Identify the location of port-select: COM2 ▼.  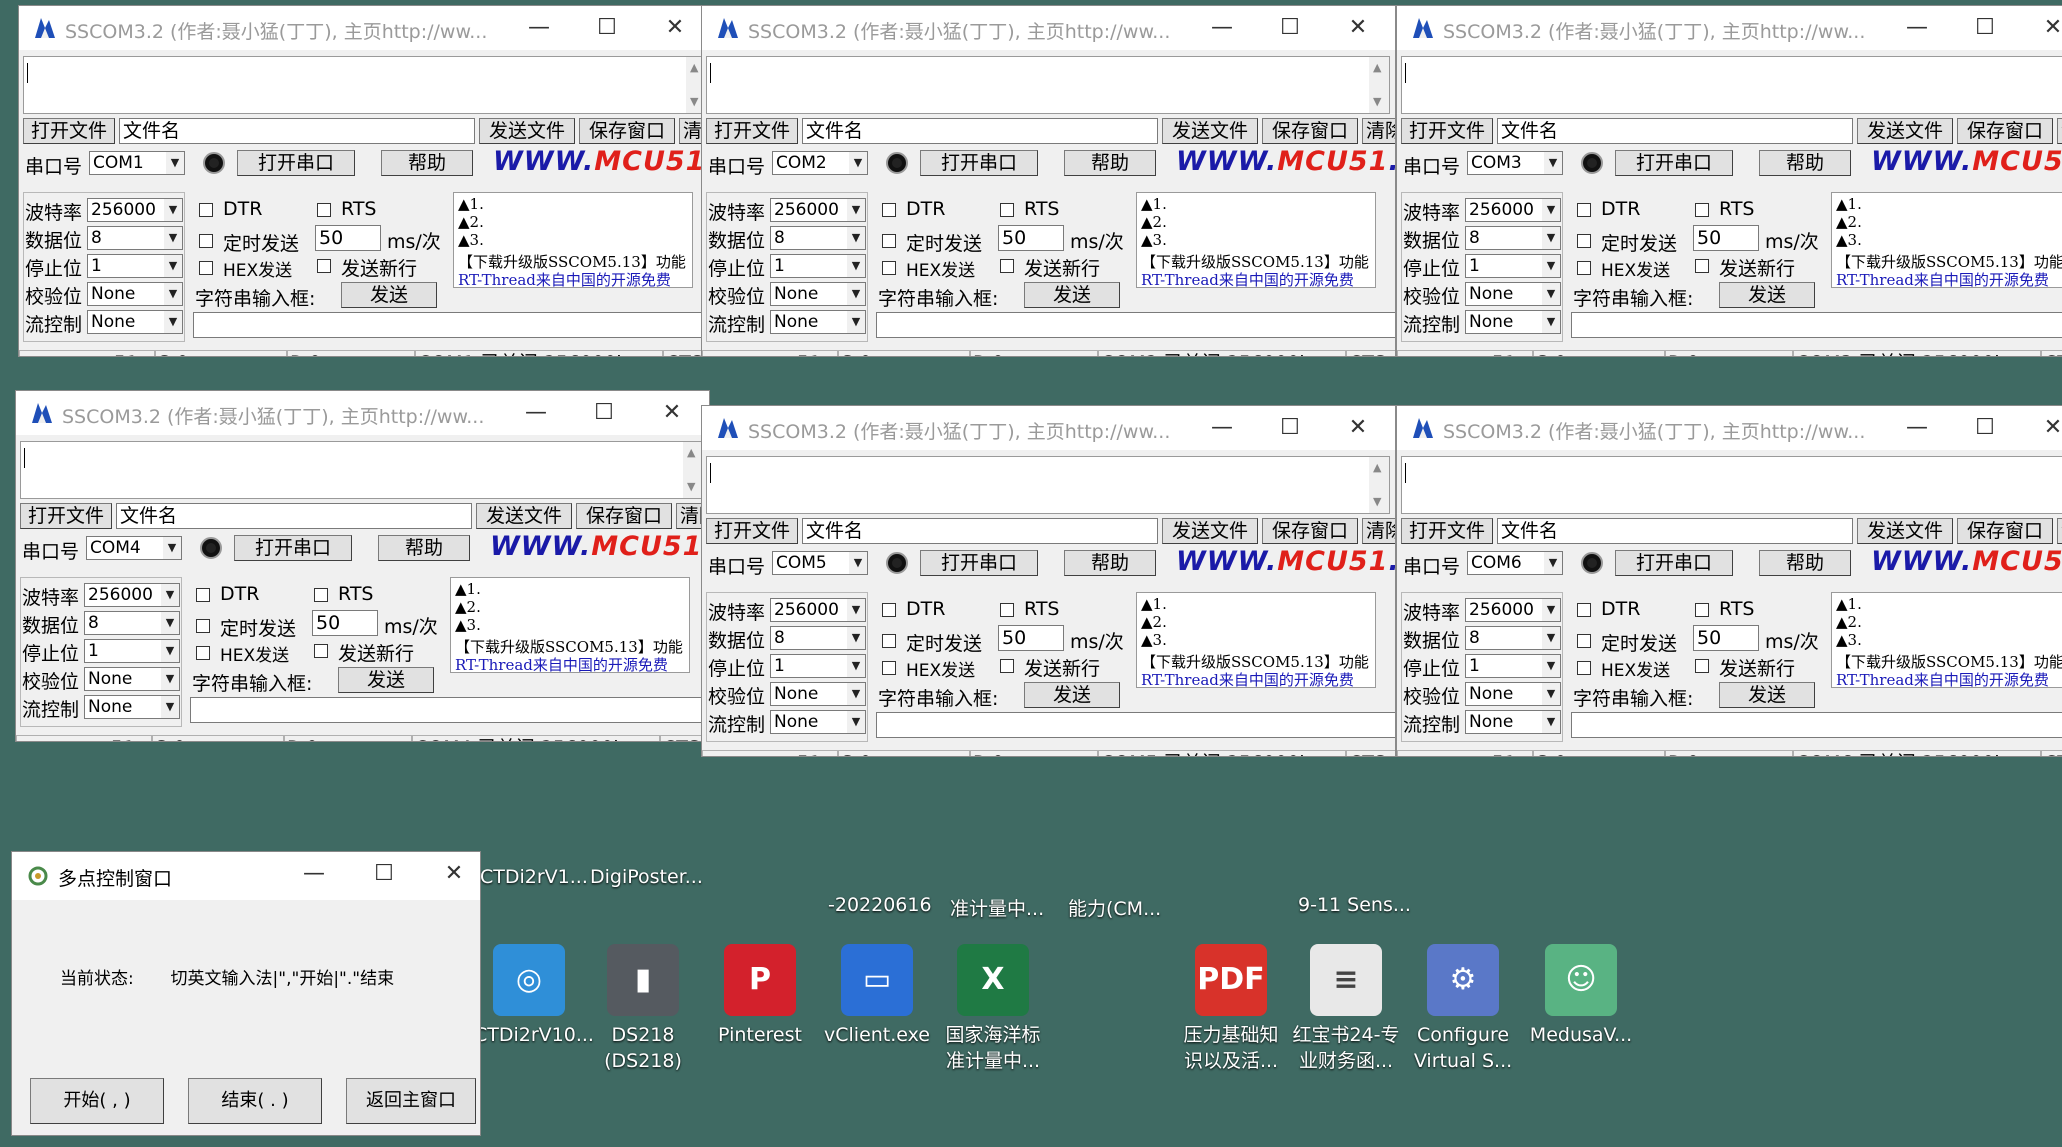
(820, 163).